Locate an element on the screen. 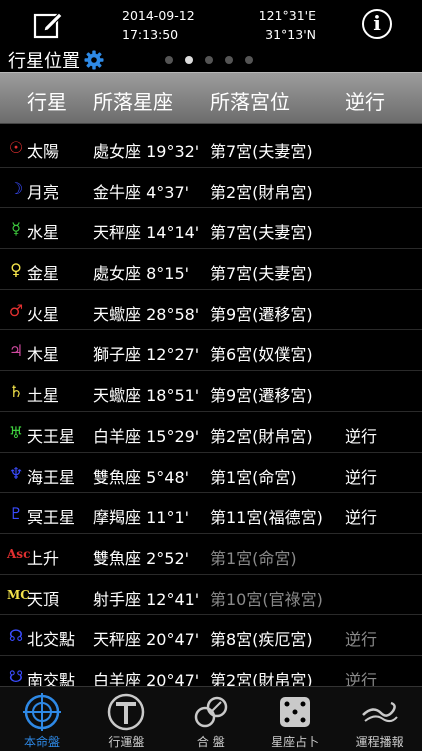 Image resolution: width=422 pixels, height=751 pixels. table-row: MC 天頂 射手座 12°41' 第10宮(官祿宮) is located at coordinates (211, 595).